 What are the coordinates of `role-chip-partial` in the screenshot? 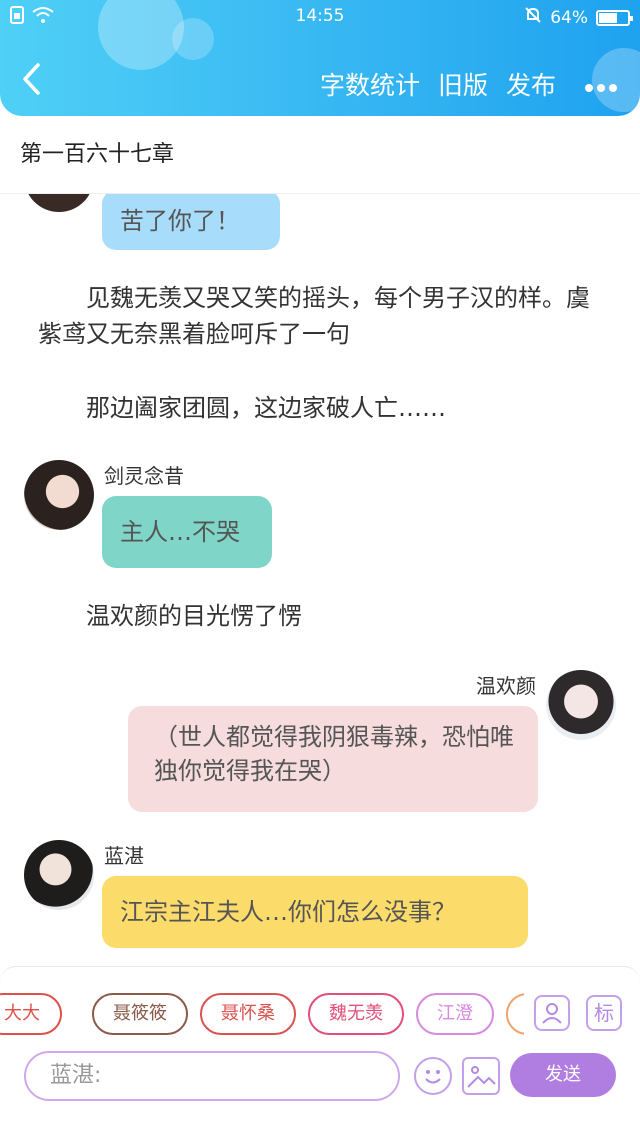 It's located at (515, 1014).